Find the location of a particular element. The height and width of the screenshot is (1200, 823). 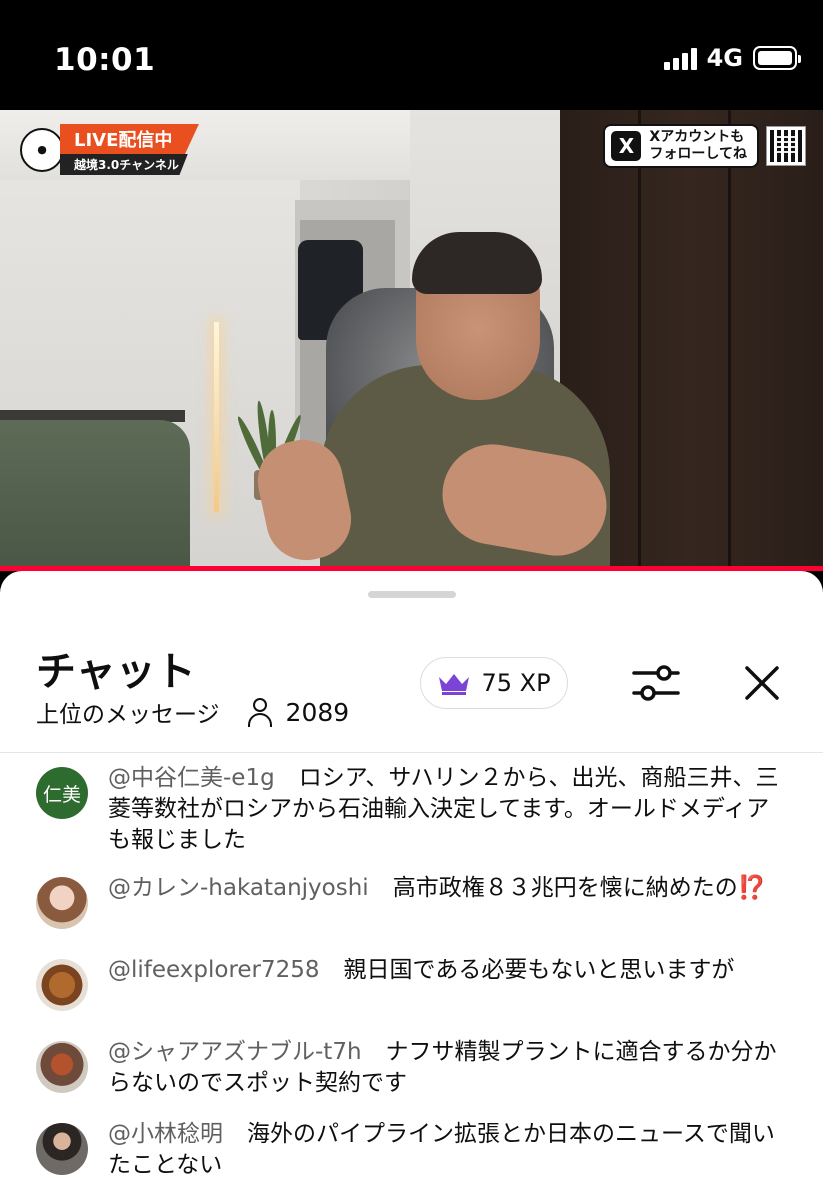

interrobang-emoji: ⁉️ is located at coordinates (752, 888).